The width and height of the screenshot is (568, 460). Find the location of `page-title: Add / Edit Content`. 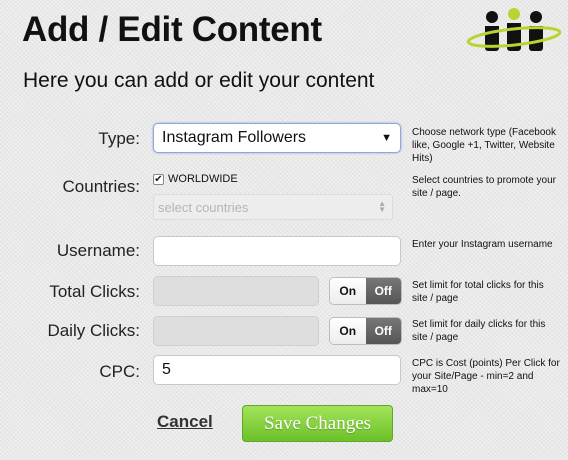

page-title: Add / Edit Content is located at coordinates (172, 29).